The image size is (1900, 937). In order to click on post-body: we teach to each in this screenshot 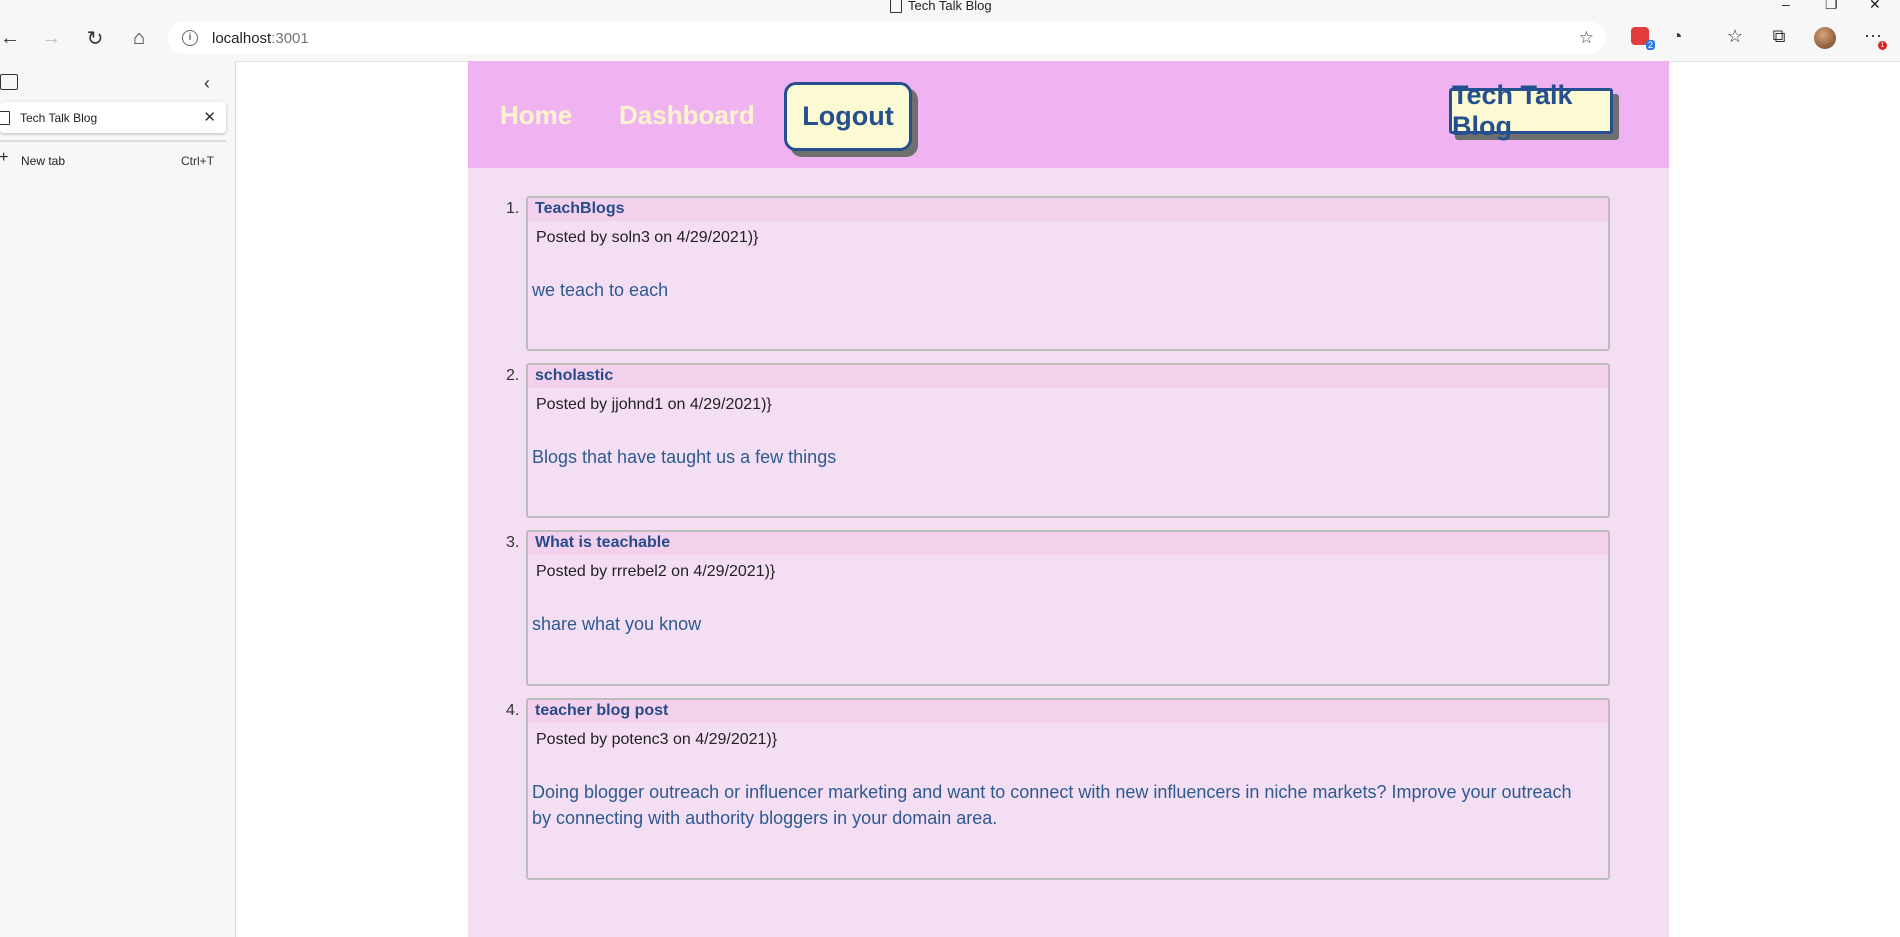, I will do `click(600, 290)`.